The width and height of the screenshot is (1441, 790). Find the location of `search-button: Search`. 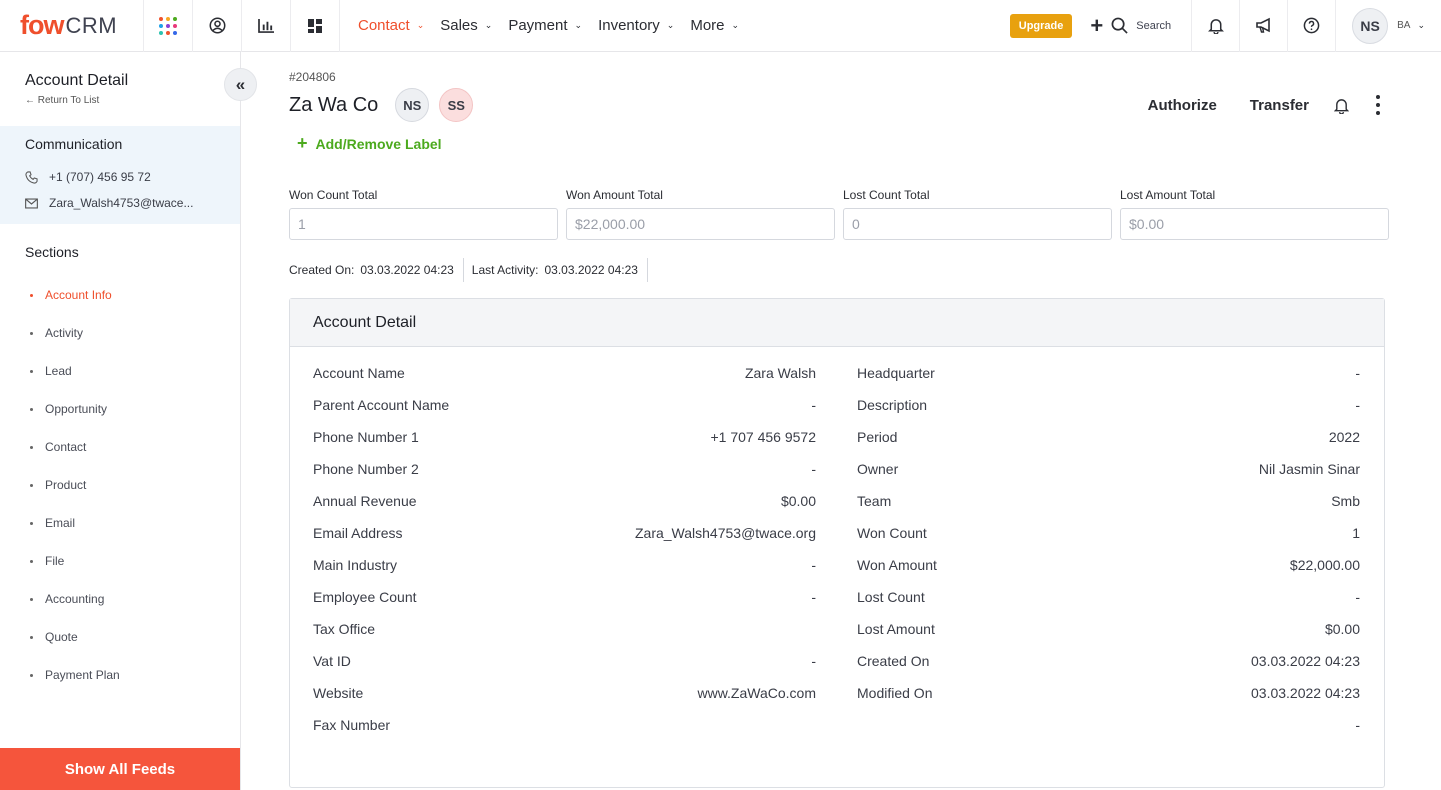

search-button: Search is located at coordinates (1141, 25).